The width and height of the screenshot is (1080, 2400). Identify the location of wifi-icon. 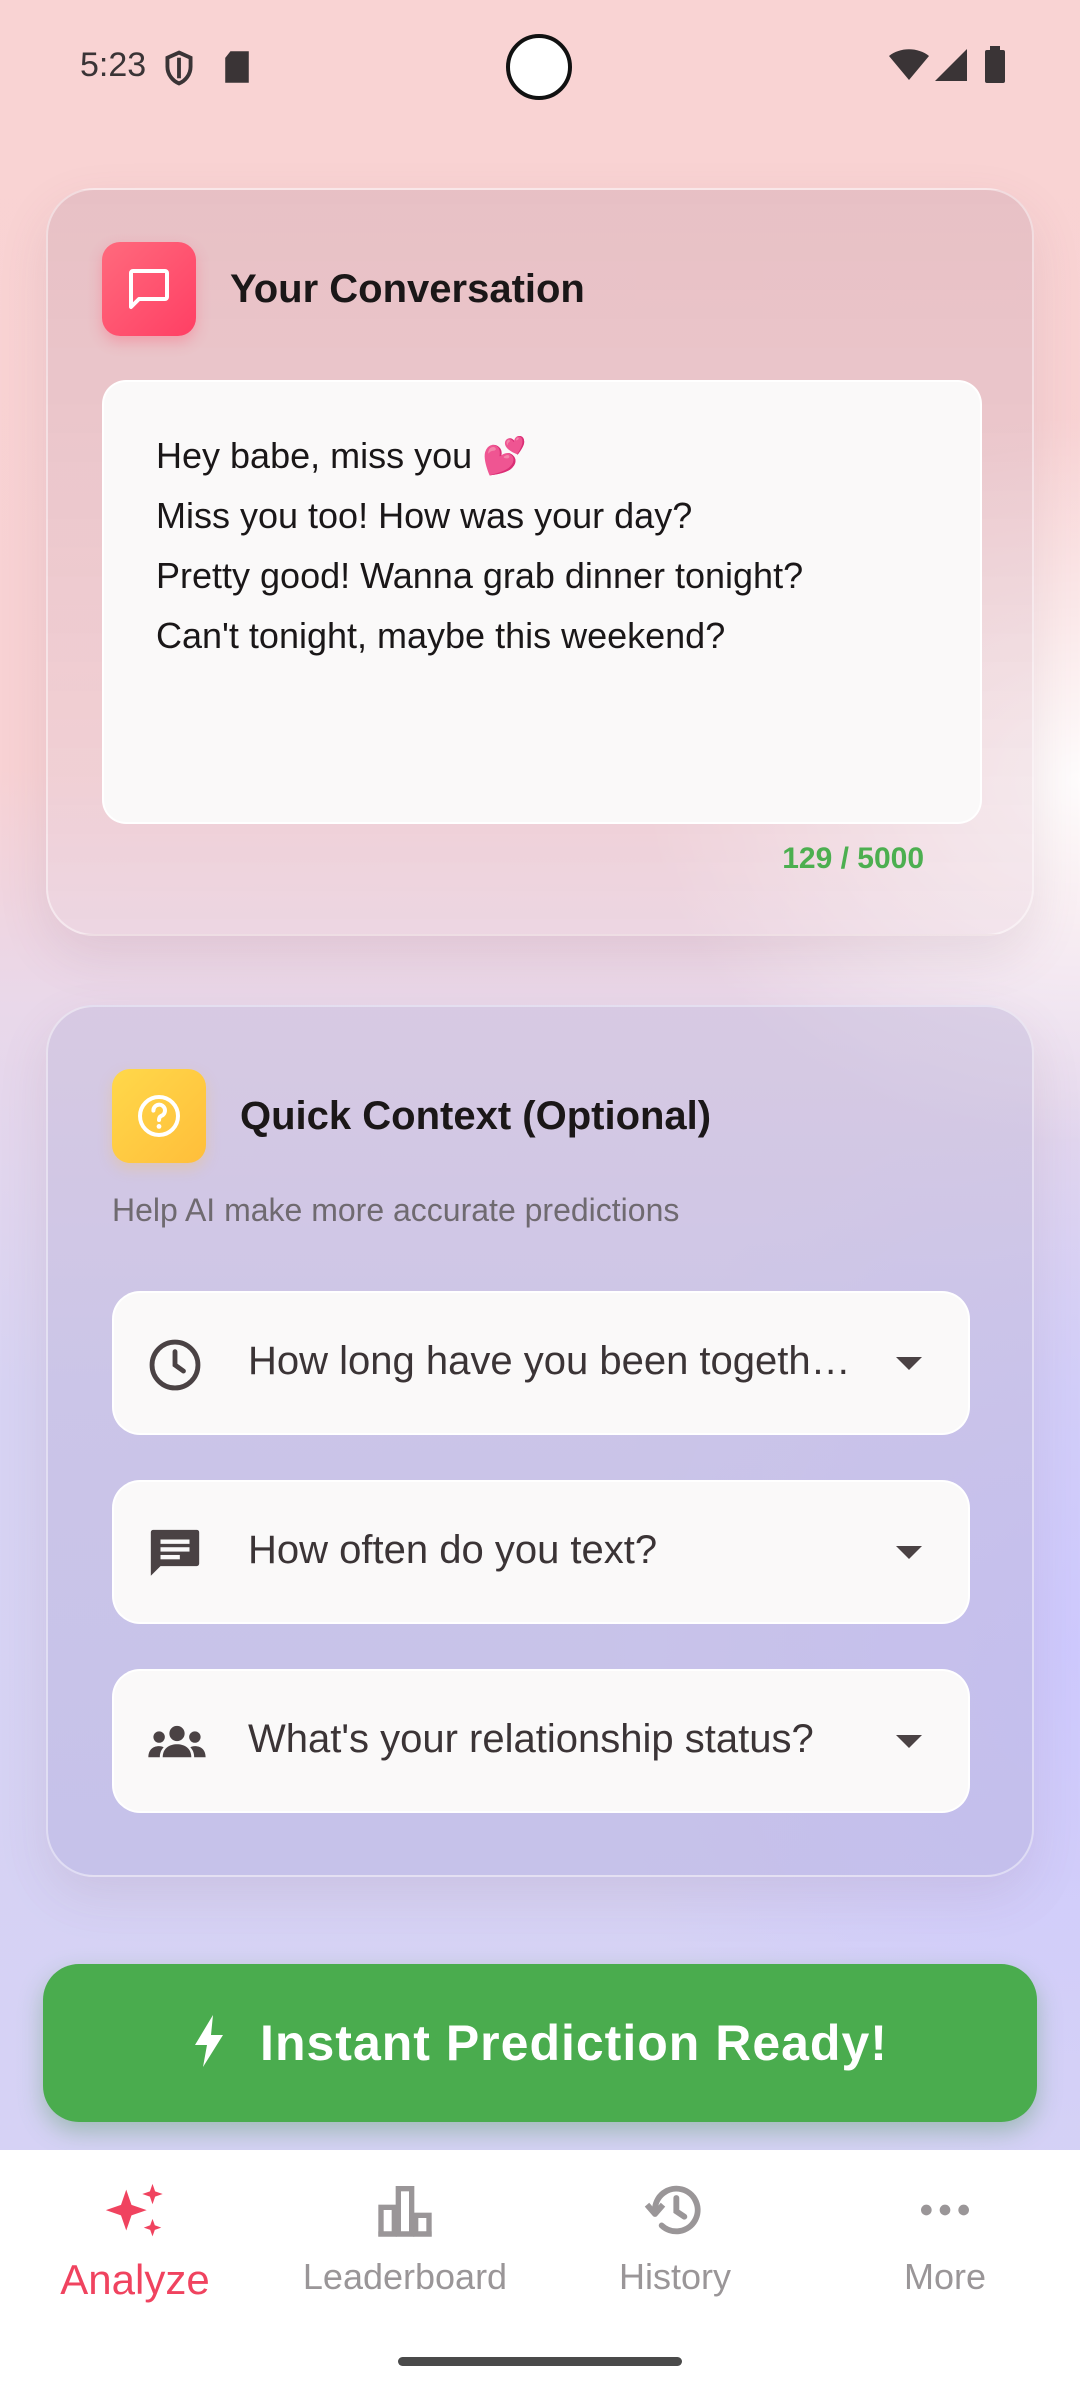
(909, 67).